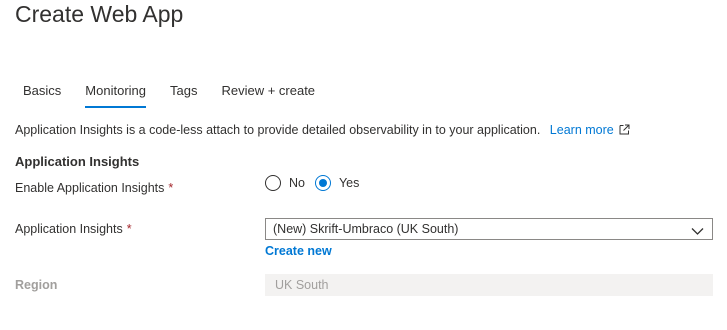 The width and height of the screenshot is (727, 330). What do you see at coordinates (366, 229) in the screenshot?
I see `dropdown-selected-value: (New) Skrift-Umbraco (UK South)` at bounding box center [366, 229].